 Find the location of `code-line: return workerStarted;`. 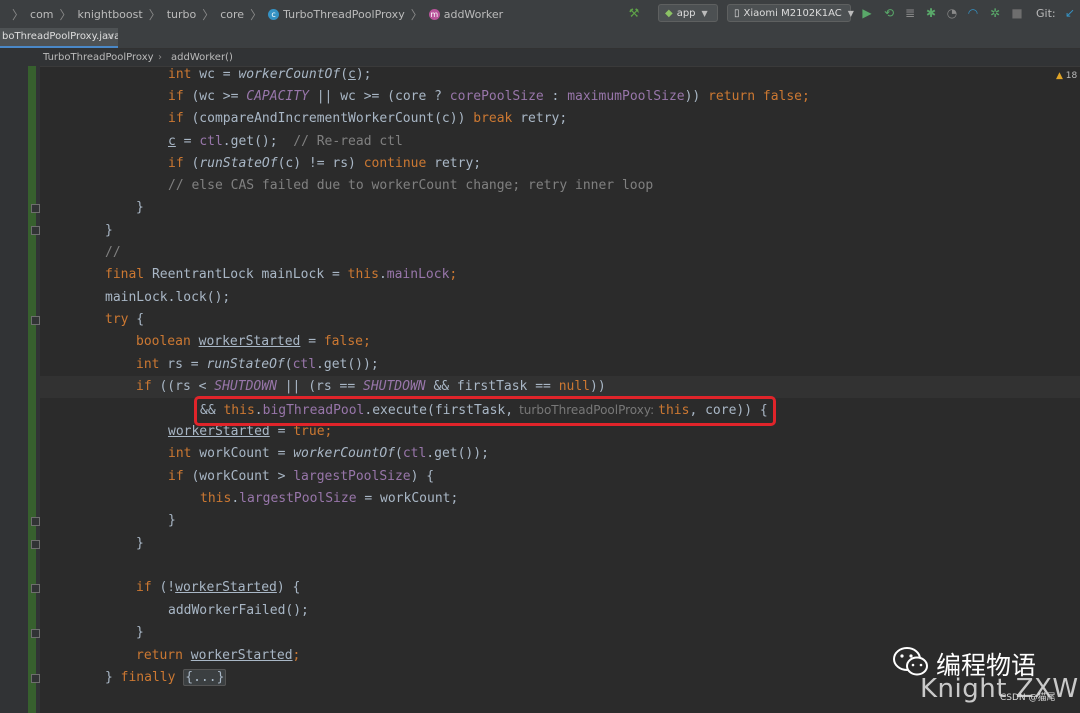

code-line: return workerStarted; is located at coordinates (218, 655).